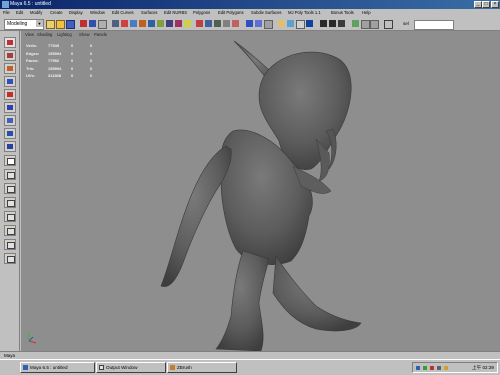 Image resolution: width=500 pixels, height=375 pixels. I want to click on mask-rendering-icon, so click(178, 23).